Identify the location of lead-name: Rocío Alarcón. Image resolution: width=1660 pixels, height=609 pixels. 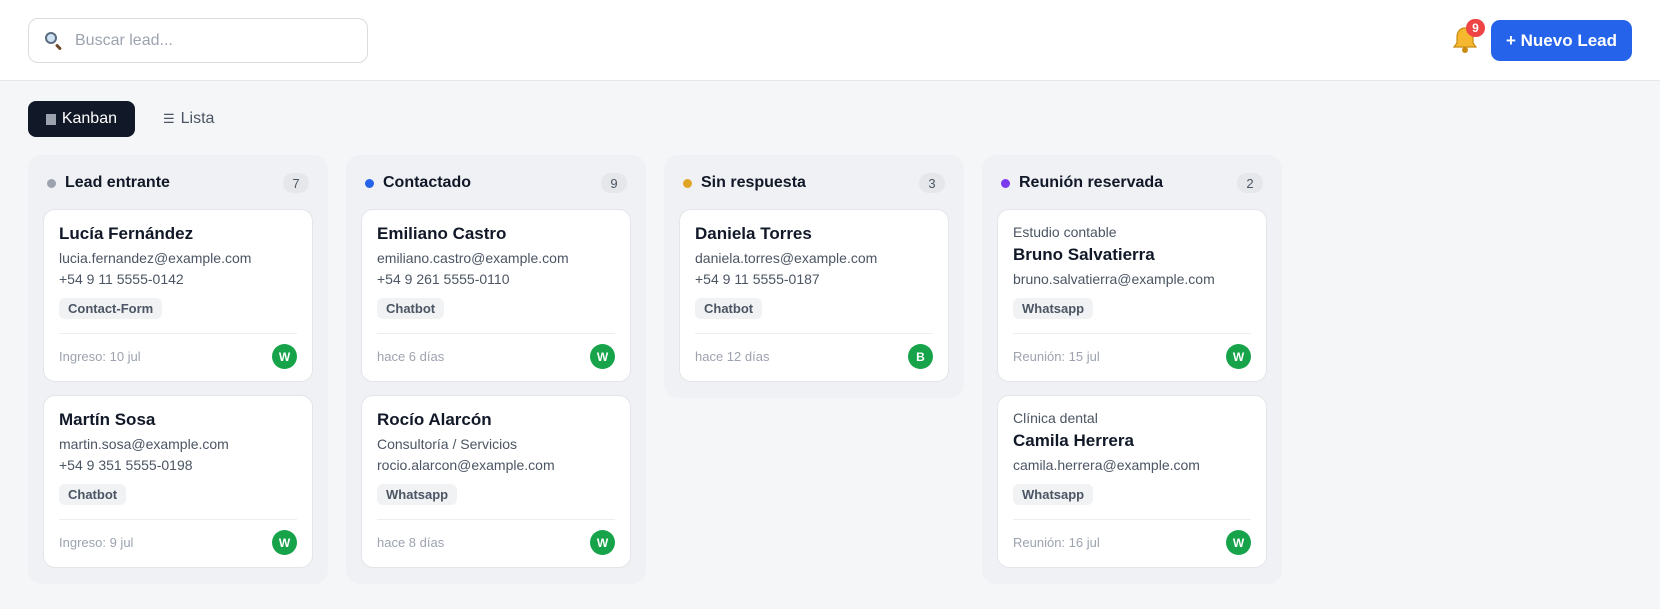
(434, 419).